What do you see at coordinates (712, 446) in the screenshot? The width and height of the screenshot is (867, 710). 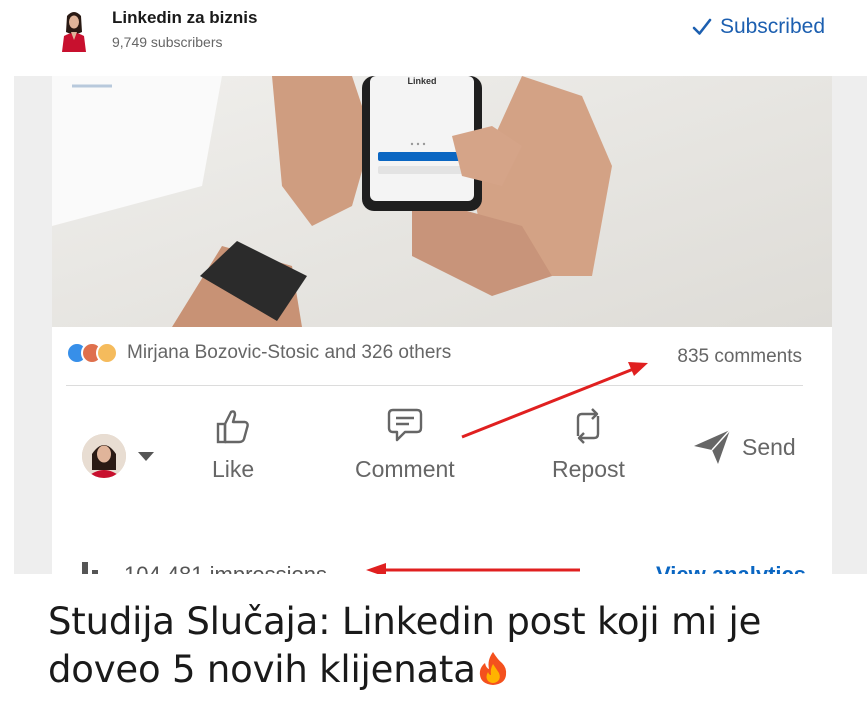 I see `send-icon` at bounding box center [712, 446].